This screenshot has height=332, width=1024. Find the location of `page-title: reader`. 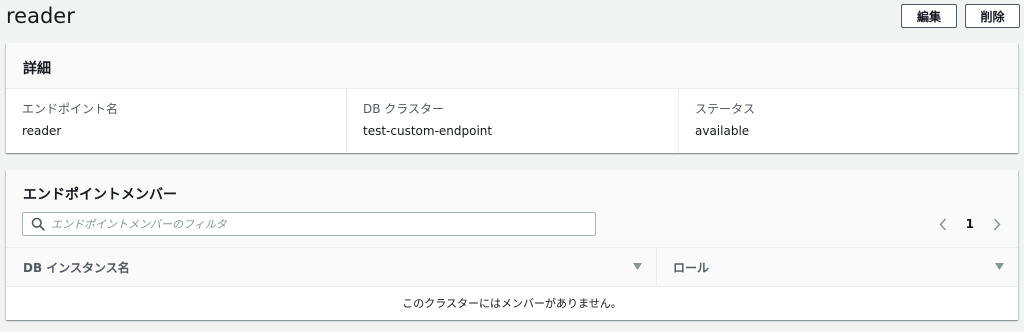

page-title: reader is located at coordinates (40, 16).